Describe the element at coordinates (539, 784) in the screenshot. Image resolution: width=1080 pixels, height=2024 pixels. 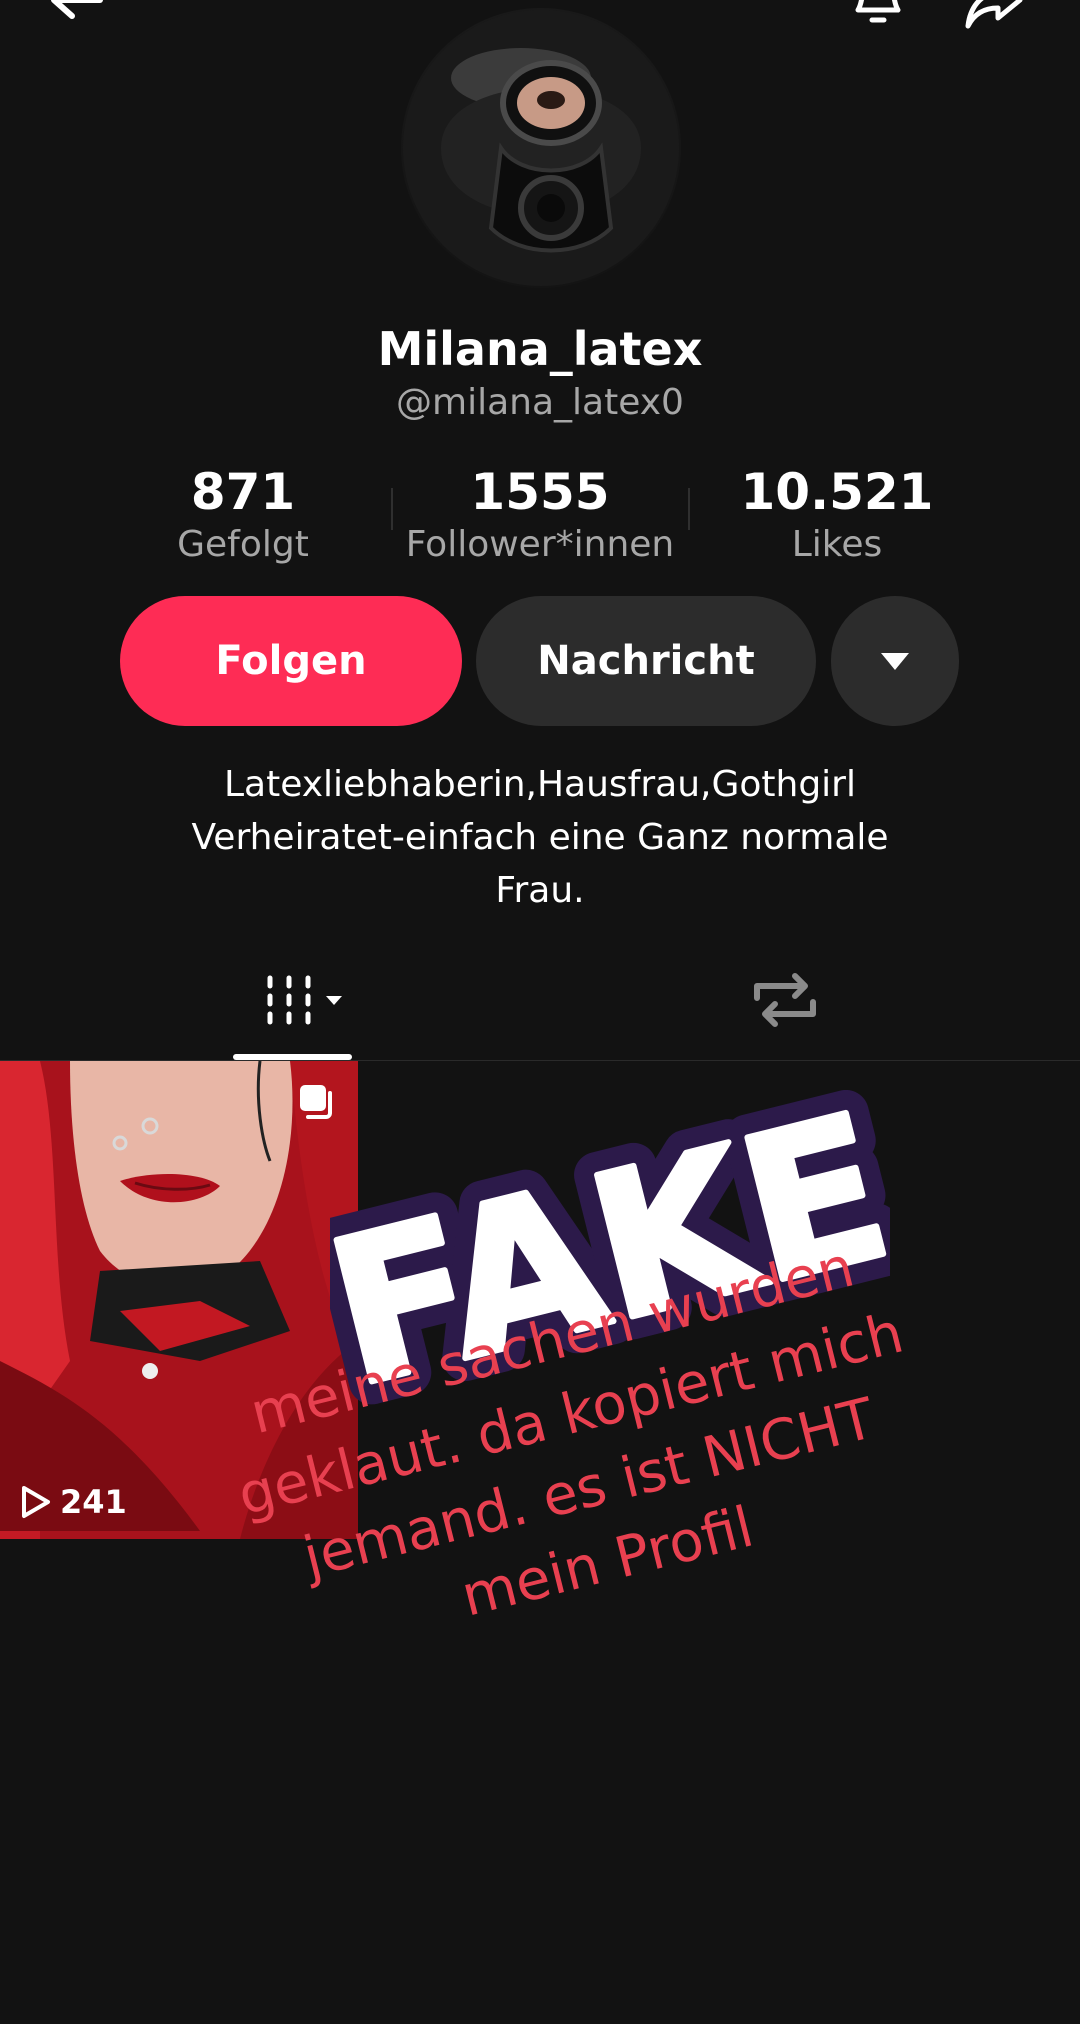
I see `bio-line: Latexliebhaberin,Hausfrau,Gothgirl` at that location.